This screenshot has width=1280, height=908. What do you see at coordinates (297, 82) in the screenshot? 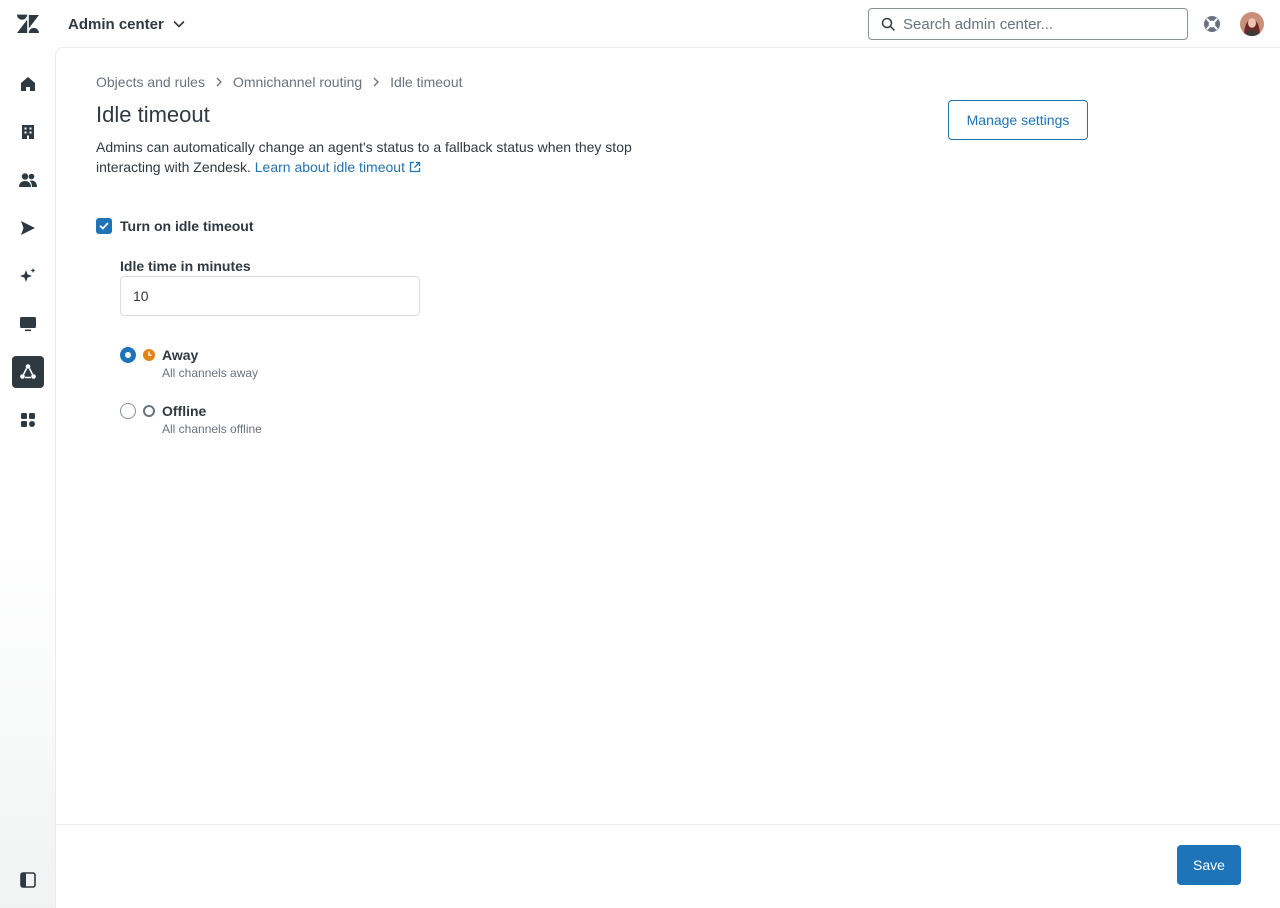
I see `breadcrumb-omnichannel-routing: Omnichannel routing` at bounding box center [297, 82].